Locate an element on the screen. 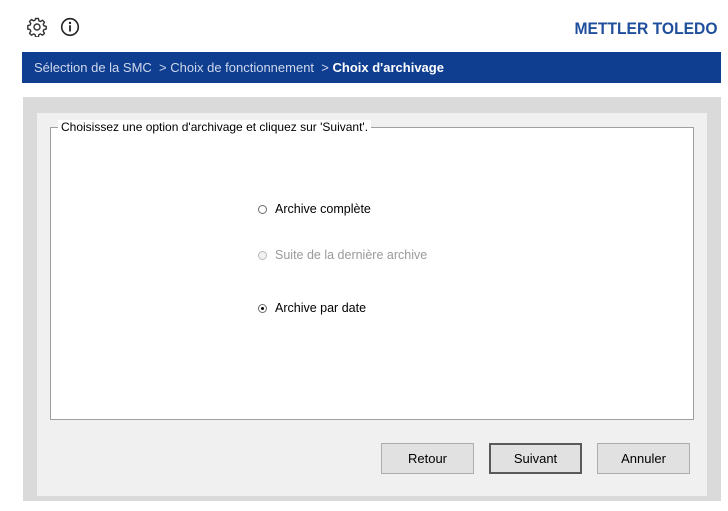 The image size is (728, 511). option-suite-derniere-archive: Suite de la dernière archive is located at coordinates (342, 255).